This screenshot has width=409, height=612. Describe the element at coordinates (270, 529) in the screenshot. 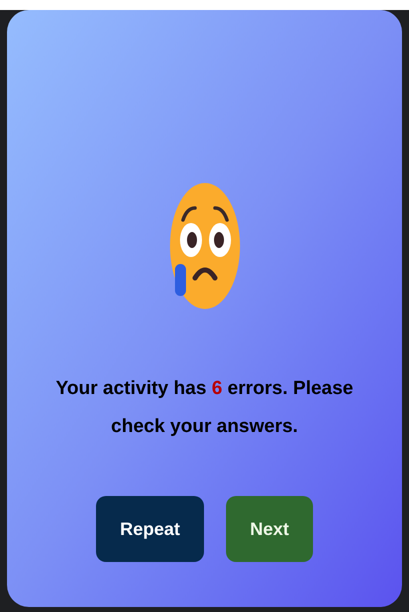

I see `next-button: Next` at that location.